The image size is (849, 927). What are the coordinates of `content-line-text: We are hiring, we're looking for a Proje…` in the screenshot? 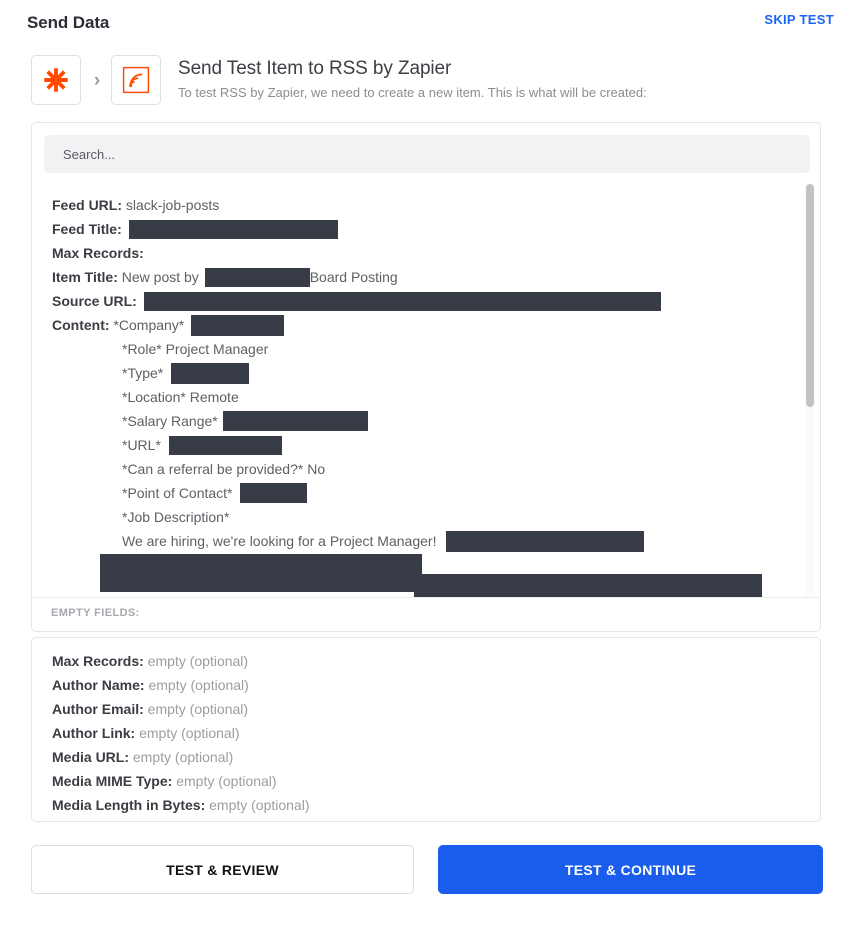 It's located at (279, 541).